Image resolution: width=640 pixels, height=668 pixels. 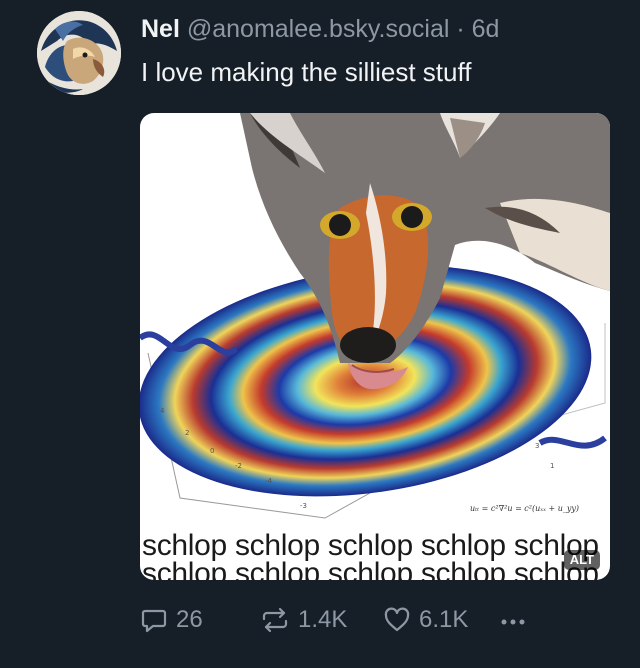 I want to click on author-handle: @anomalee.bsky.social, so click(x=318, y=29).